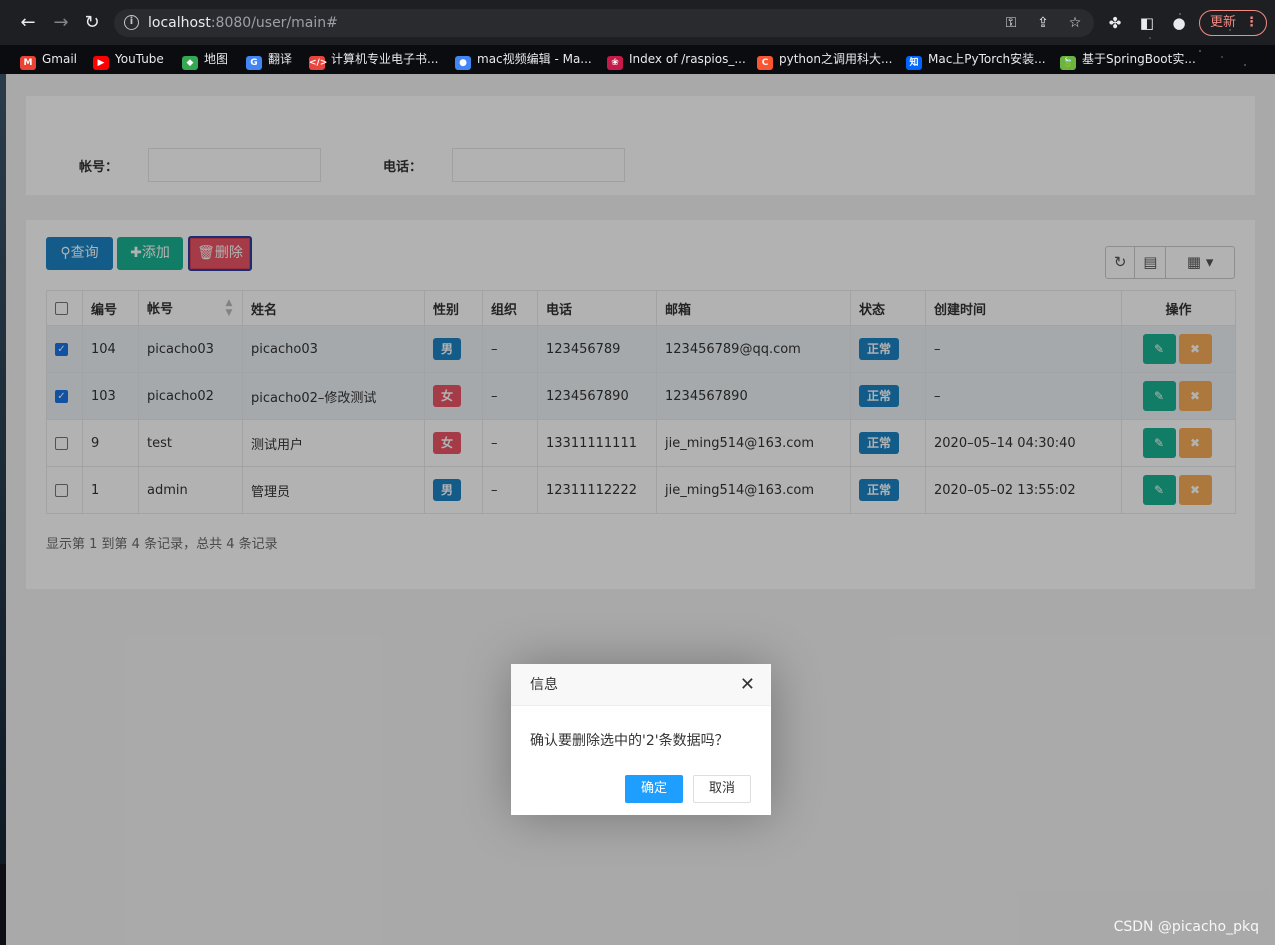 The height and width of the screenshot is (945, 1275). Describe the element at coordinates (1075, 23) in the screenshot. I see `star-icon: ☆` at that location.